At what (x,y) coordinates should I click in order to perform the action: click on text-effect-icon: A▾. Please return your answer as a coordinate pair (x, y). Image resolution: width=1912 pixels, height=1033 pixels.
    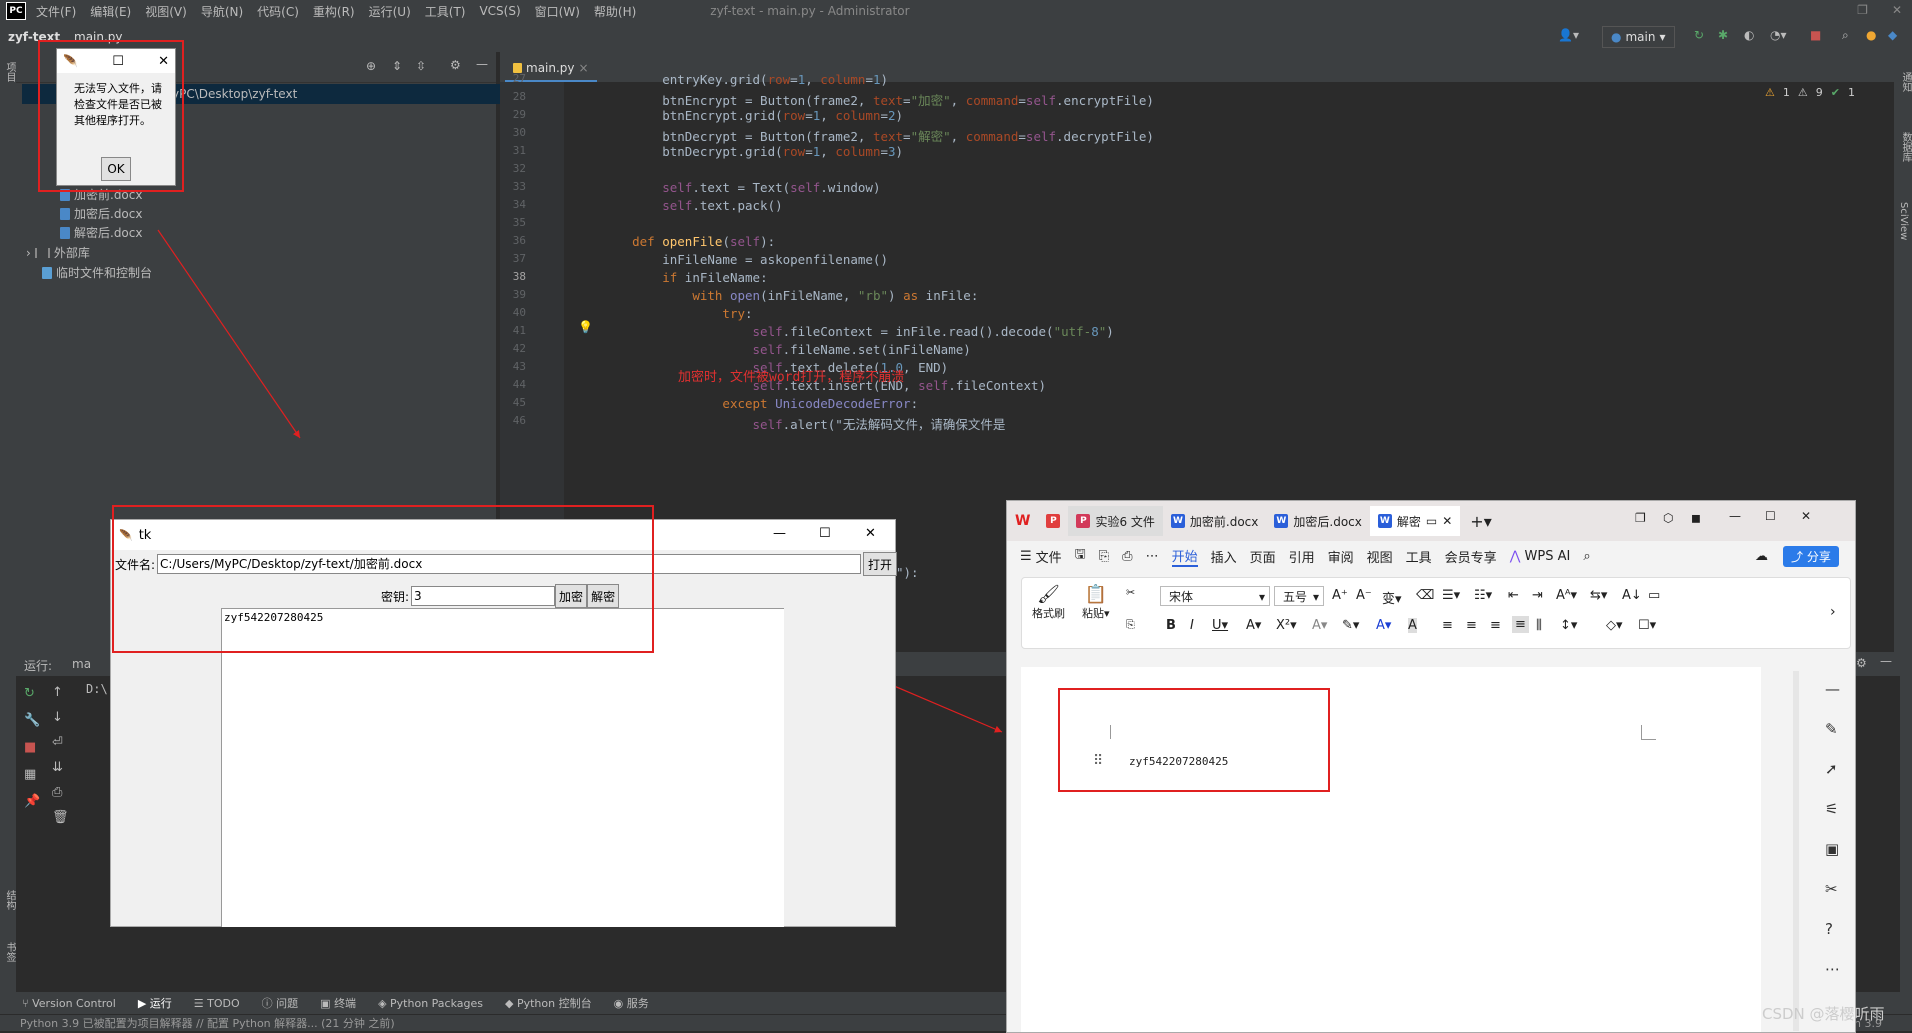
    Looking at the image, I should click on (1319, 625).